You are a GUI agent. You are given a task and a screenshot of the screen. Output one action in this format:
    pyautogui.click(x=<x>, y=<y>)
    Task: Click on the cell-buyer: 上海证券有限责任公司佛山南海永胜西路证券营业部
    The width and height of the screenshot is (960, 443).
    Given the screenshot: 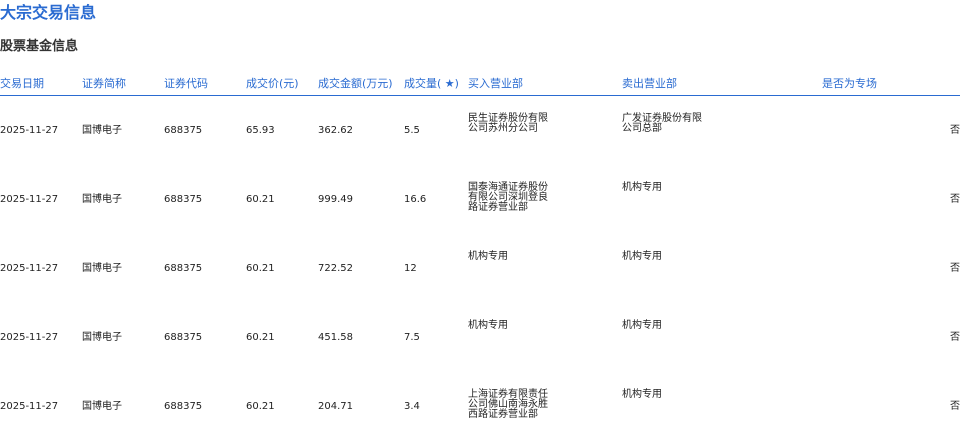 What is the action you would take?
    pyautogui.click(x=545, y=406)
    